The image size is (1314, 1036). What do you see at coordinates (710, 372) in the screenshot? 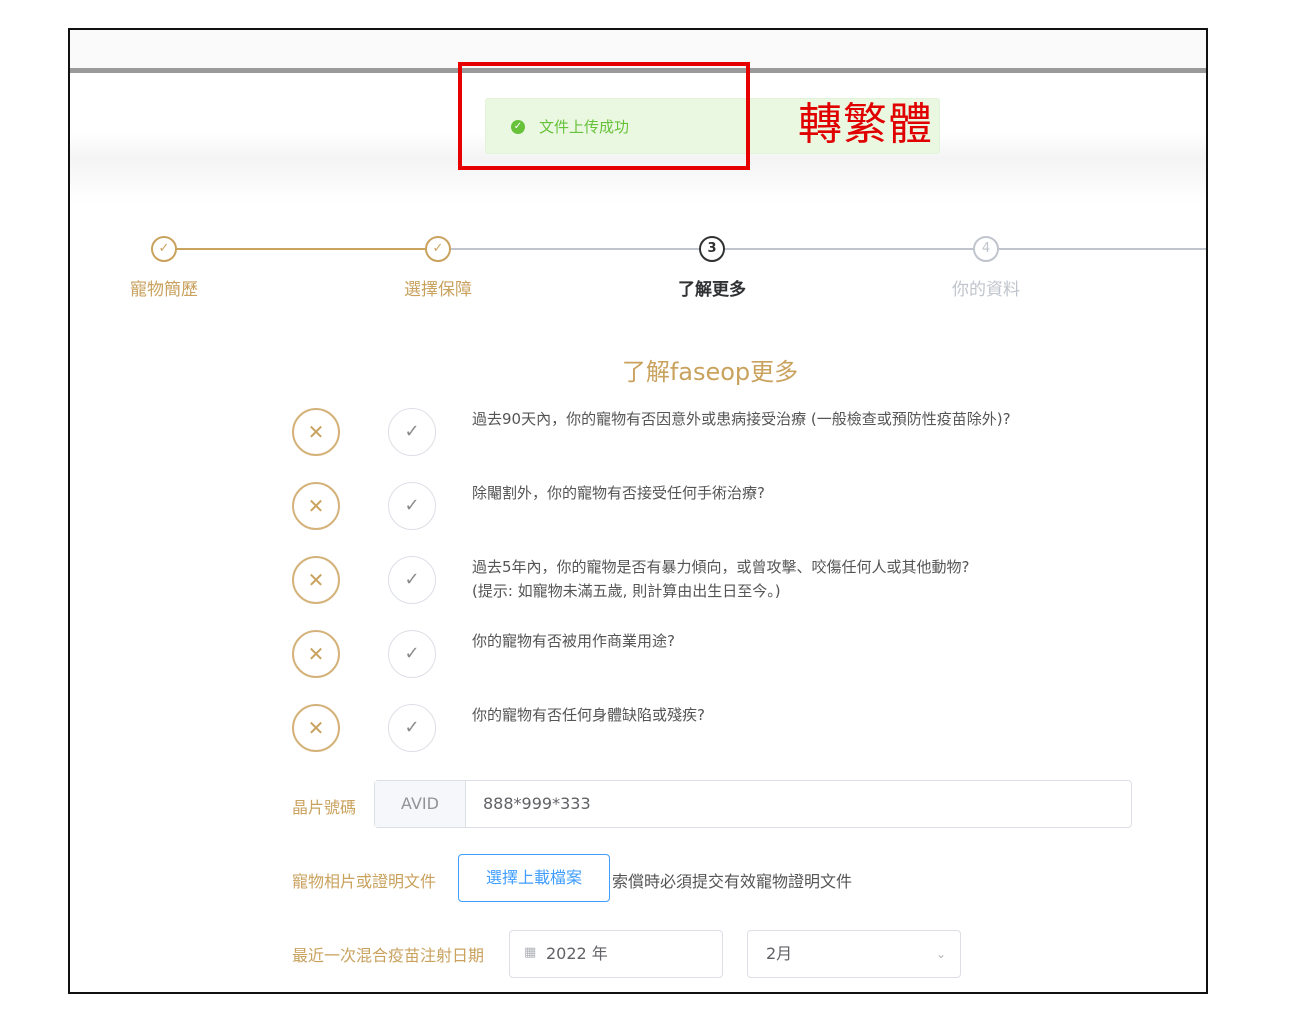
I see `form-title: 了解faseop更多` at bounding box center [710, 372].